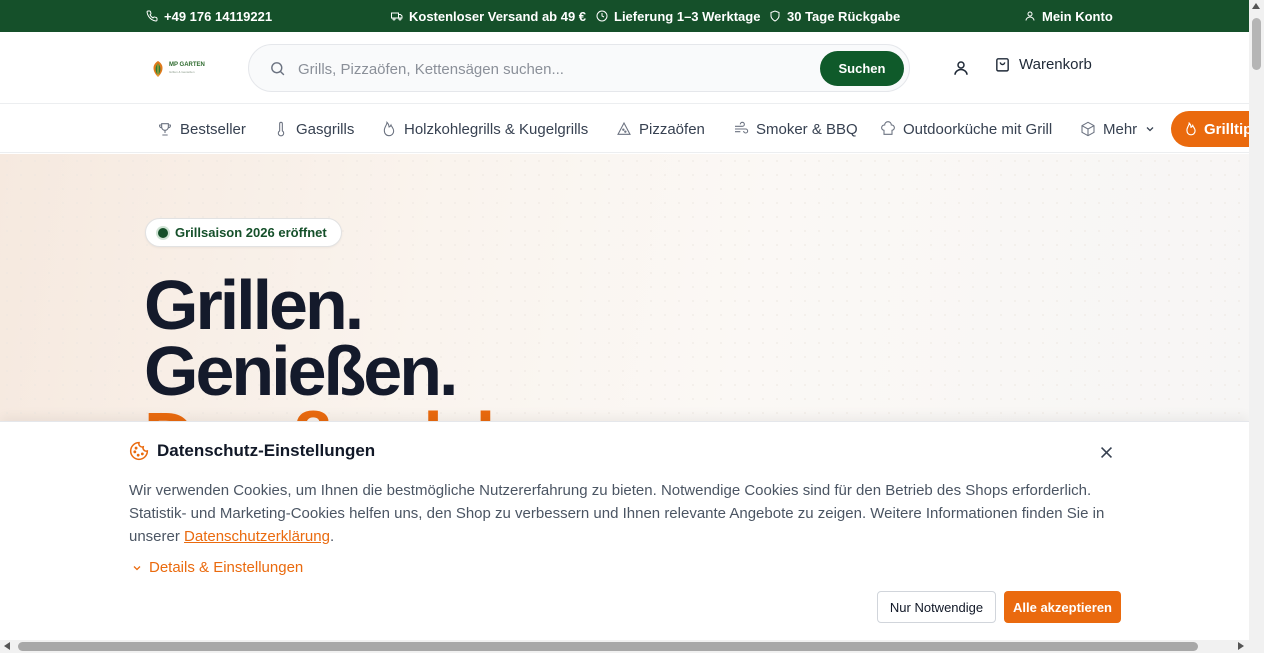 This screenshot has width=1264, height=653. Describe the element at coordinates (1256, 326) in the screenshot. I see `vertical-scrollbar` at that location.